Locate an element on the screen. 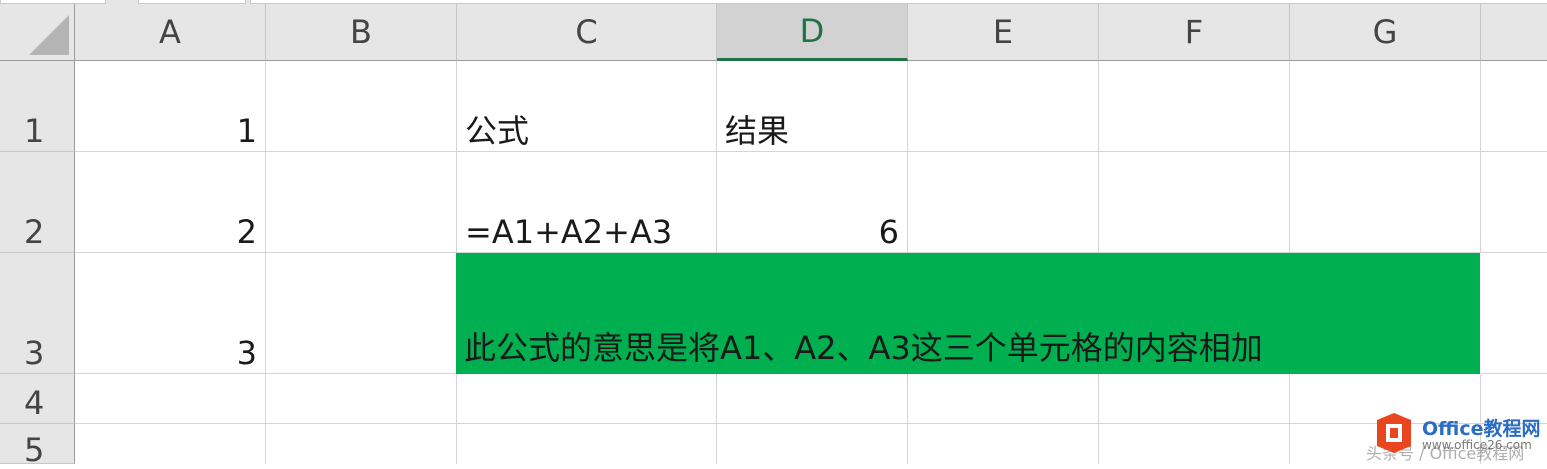 The height and width of the screenshot is (469, 1547). cell-f4 is located at coordinates (1194, 399).